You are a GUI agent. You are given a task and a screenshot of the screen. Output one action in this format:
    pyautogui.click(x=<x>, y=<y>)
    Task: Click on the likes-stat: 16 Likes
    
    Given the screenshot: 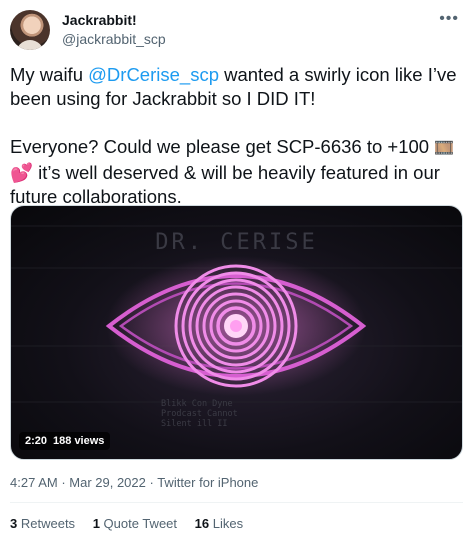 What is the action you would take?
    pyautogui.click(x=219, y=523)
    